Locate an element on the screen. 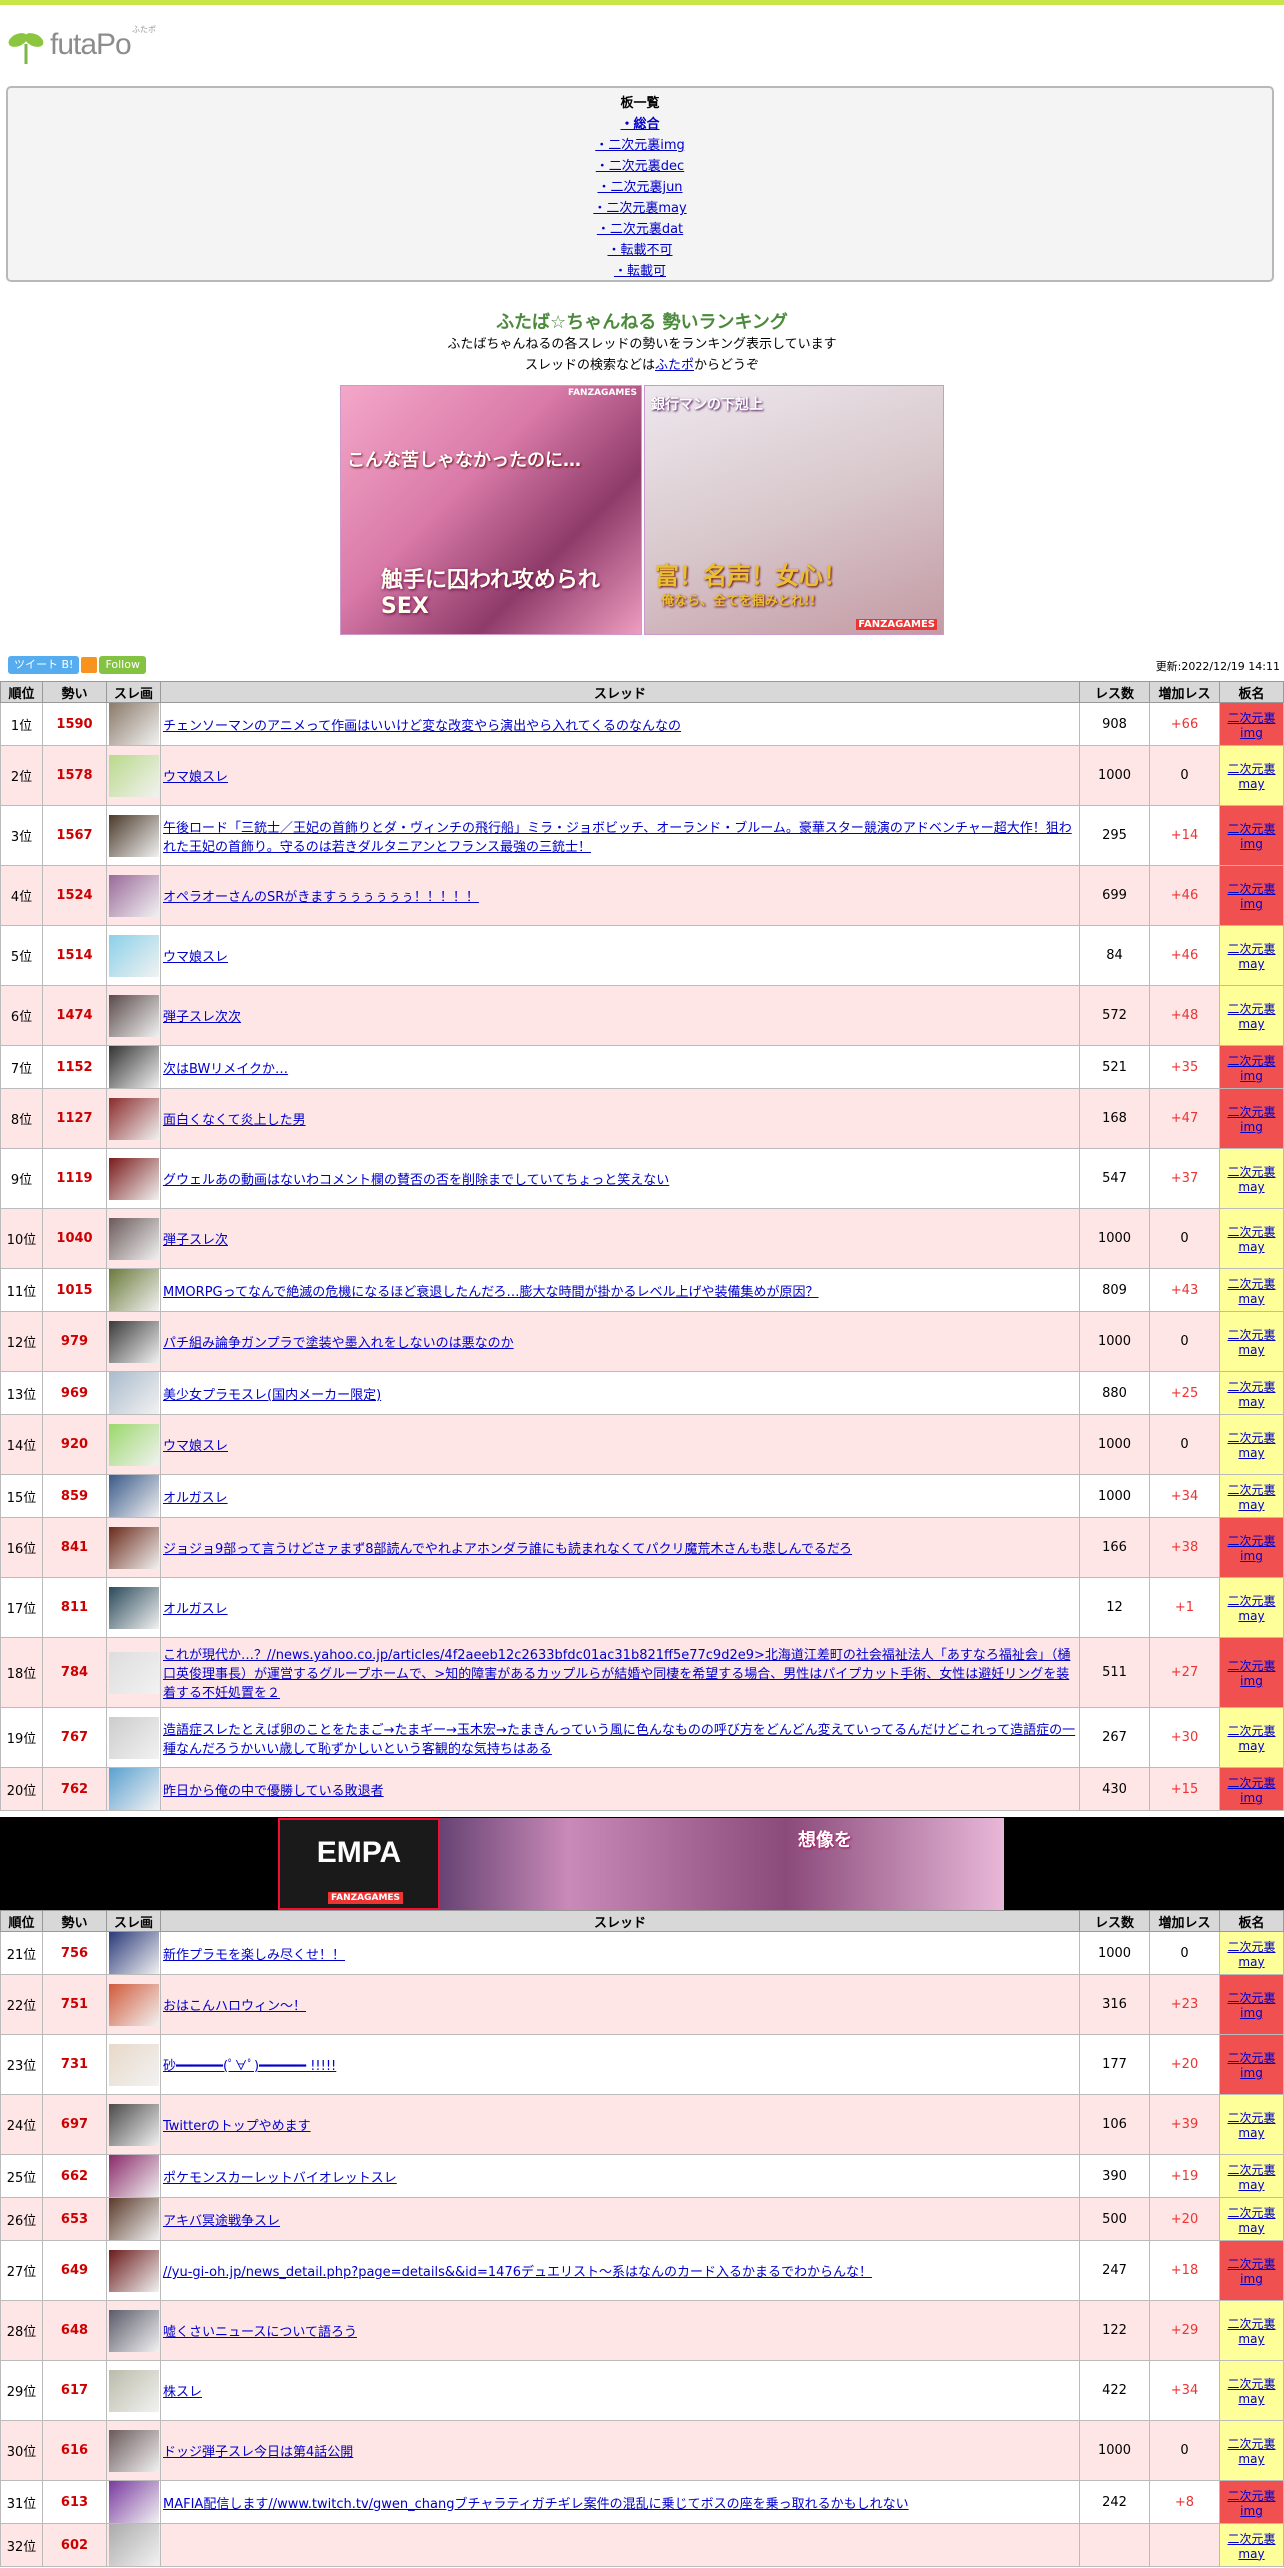  futapo-link: ふたポ is located at coordinates (674, 365).